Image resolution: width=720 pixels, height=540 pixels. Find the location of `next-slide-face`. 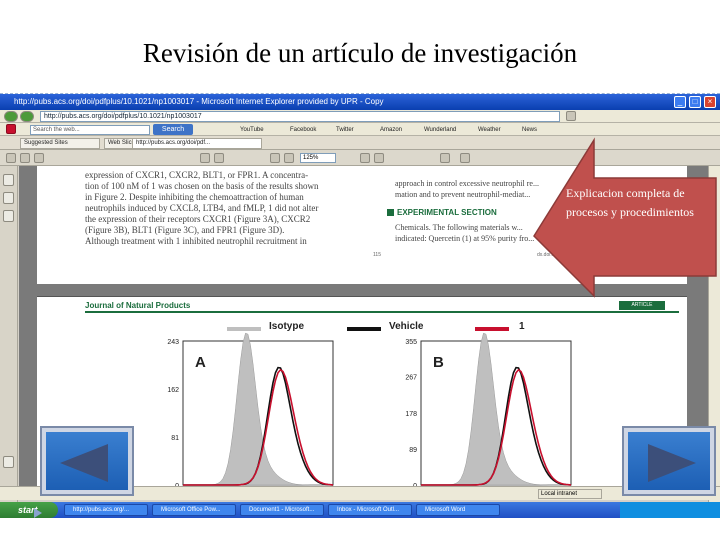

next-slide-face is located at coordinates (669, 461).